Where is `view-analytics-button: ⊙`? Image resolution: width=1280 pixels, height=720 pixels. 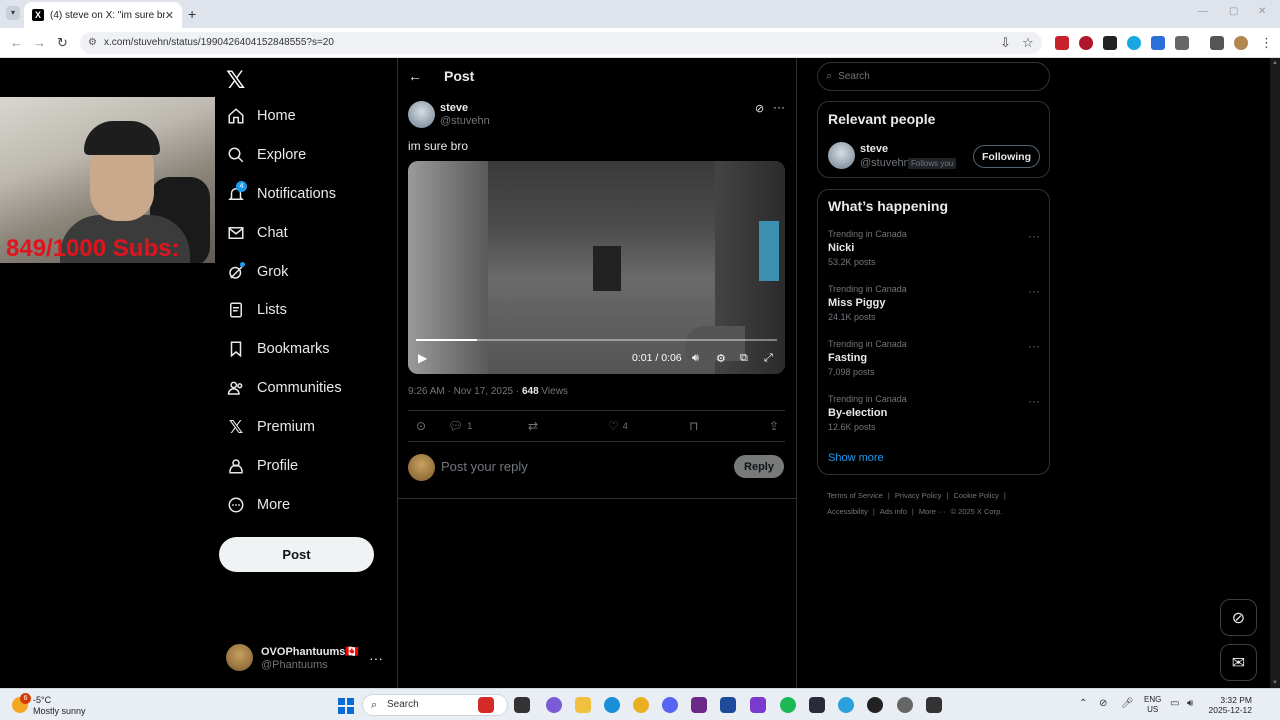 view-analytics-button: ⊙ is located at coordinates (421, 426).